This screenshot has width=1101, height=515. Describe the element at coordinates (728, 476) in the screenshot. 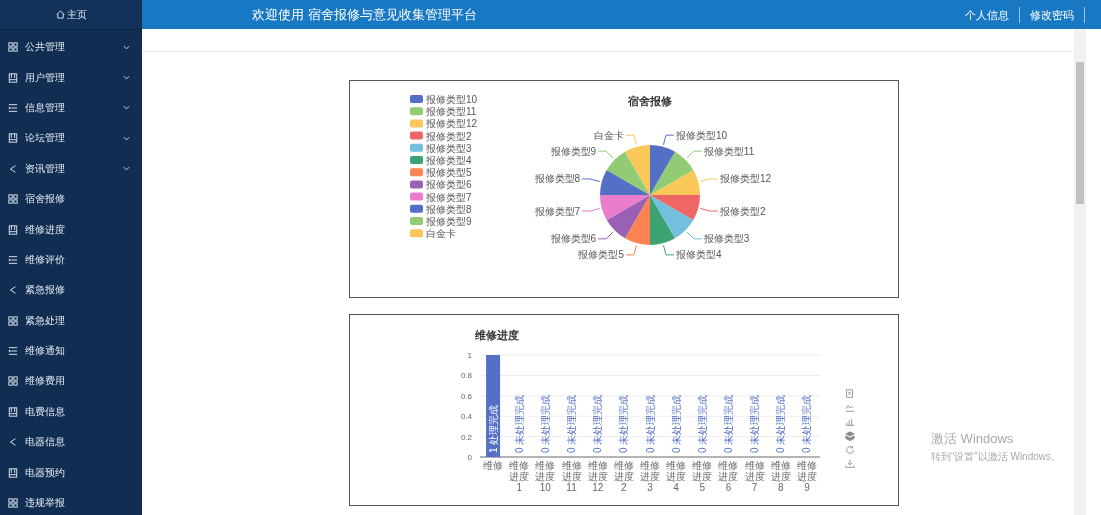

I see `category-label: 维修进度6` at that location.